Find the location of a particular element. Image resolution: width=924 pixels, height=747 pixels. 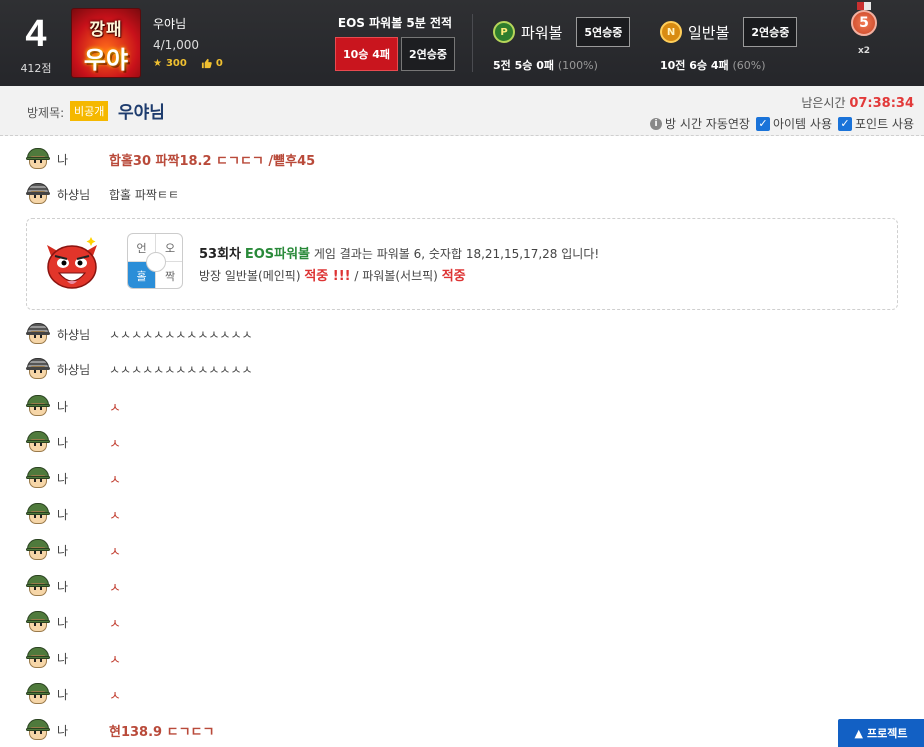

normalball-summary: 10전 6승 4패 is located at coordinates (694, 65).